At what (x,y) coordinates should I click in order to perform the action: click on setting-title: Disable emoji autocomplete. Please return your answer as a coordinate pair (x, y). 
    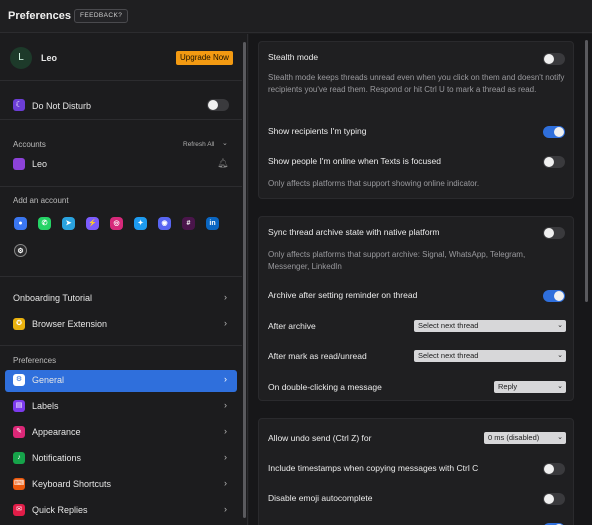
    Looking at the image, I should click on (320, 498).